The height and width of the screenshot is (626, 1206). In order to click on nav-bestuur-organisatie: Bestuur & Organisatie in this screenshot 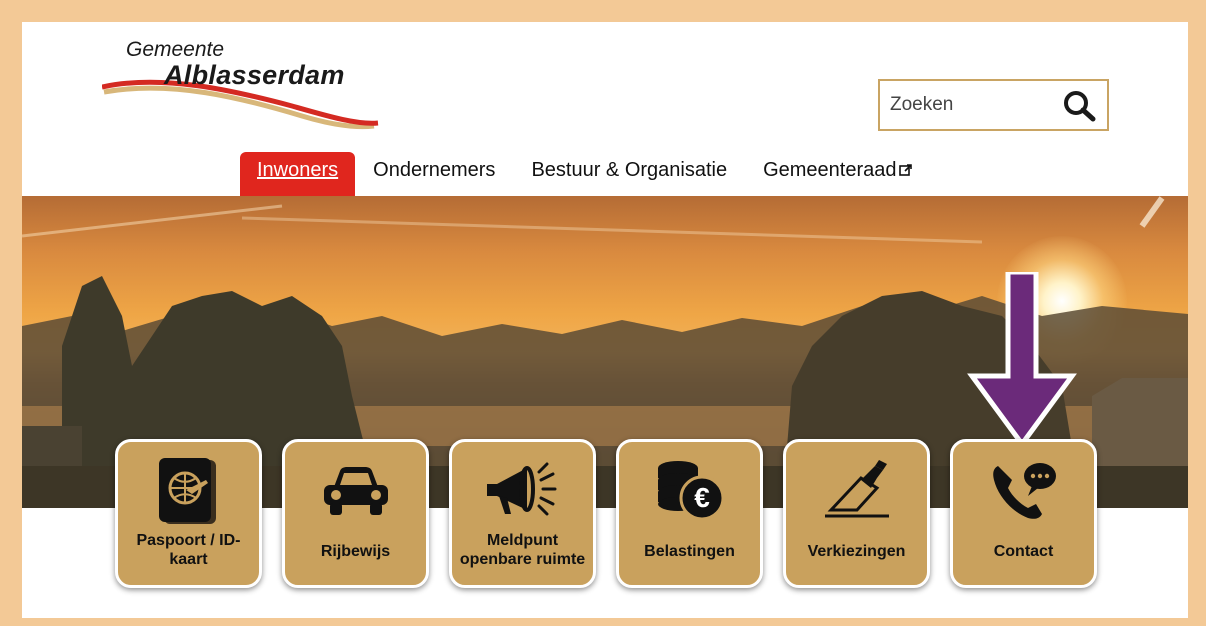, I will do `click(629, 174)`.